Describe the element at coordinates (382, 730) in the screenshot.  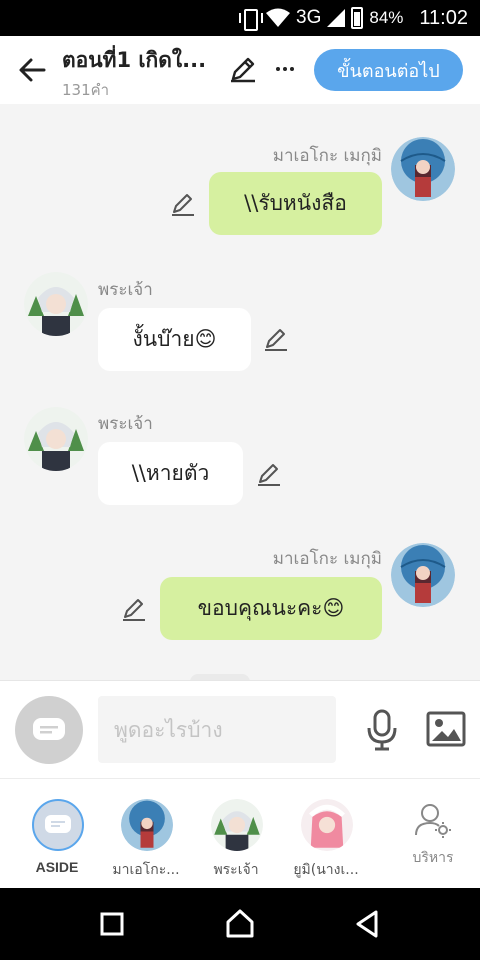
I see `microphone-icon` at that location.